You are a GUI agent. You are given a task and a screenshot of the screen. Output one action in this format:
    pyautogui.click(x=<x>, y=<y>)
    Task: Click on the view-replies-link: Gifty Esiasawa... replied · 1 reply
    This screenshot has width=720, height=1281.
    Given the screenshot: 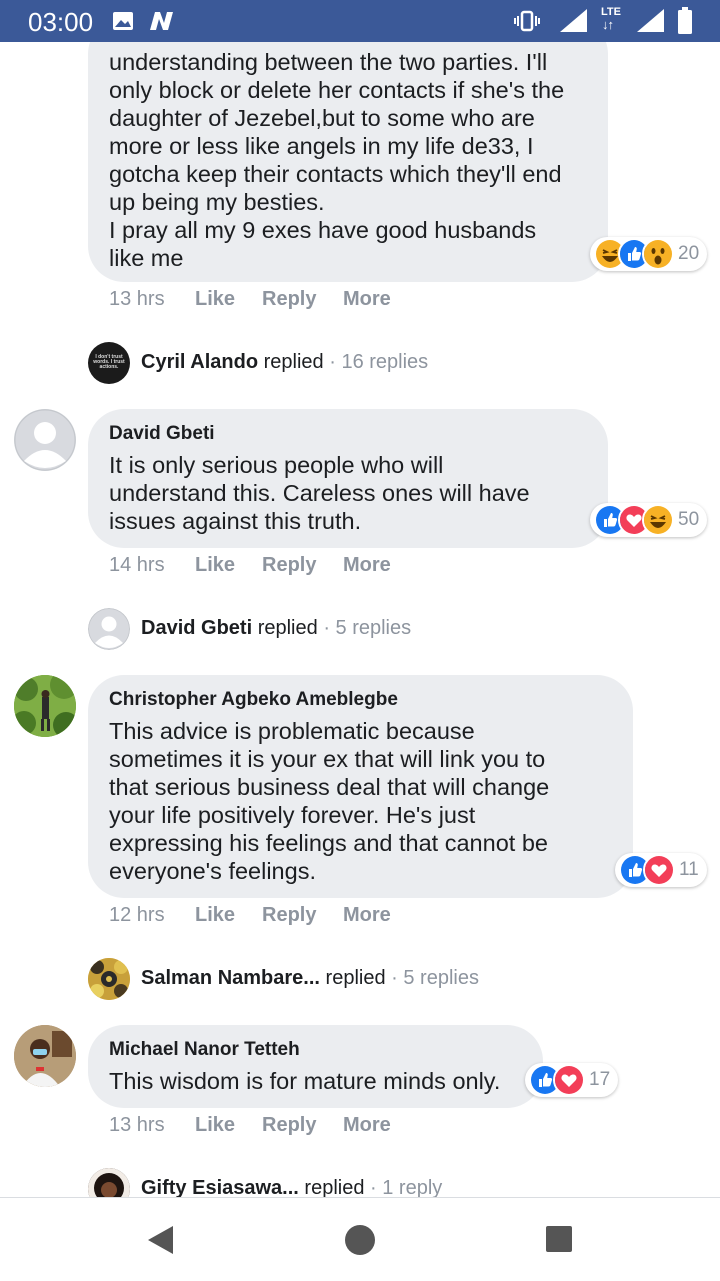 What is the action you would take?
    pyautogui.click(x=291, y=1187)
    